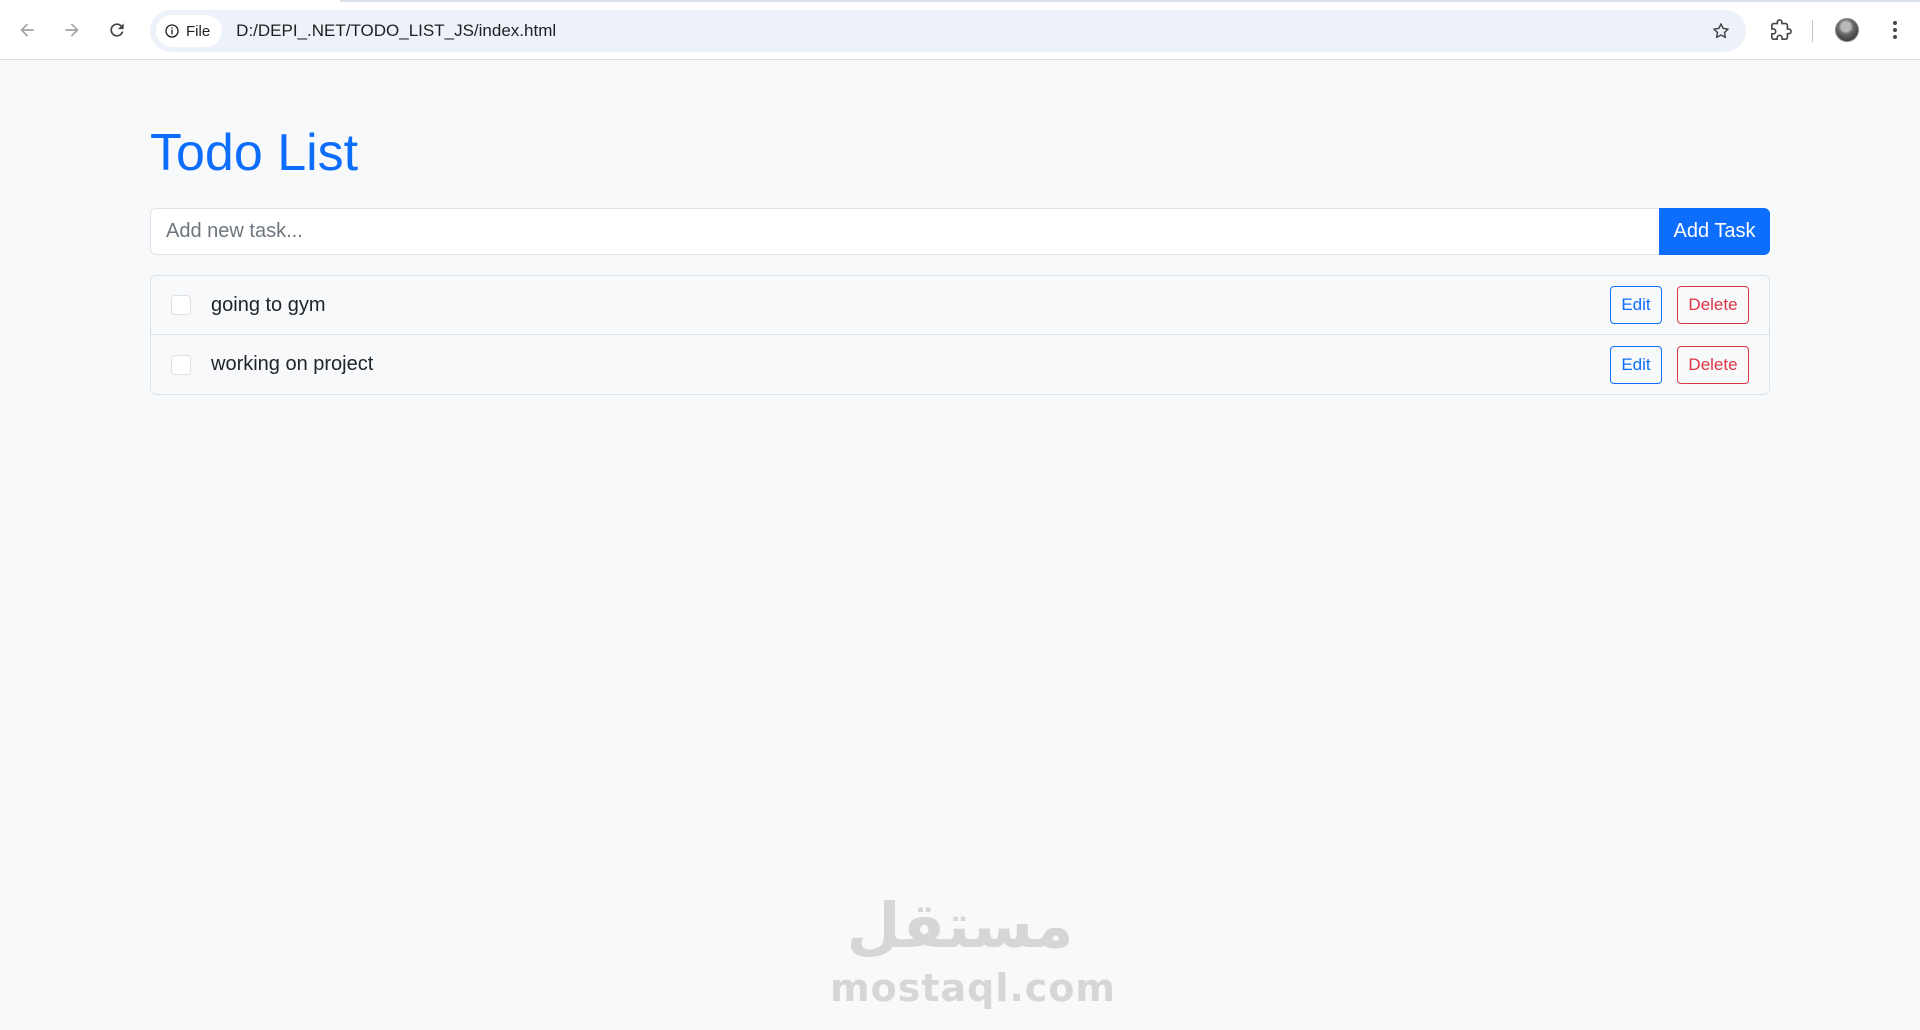  I want to click on task-item: going to gym Edit Delete, so click(960, 306).